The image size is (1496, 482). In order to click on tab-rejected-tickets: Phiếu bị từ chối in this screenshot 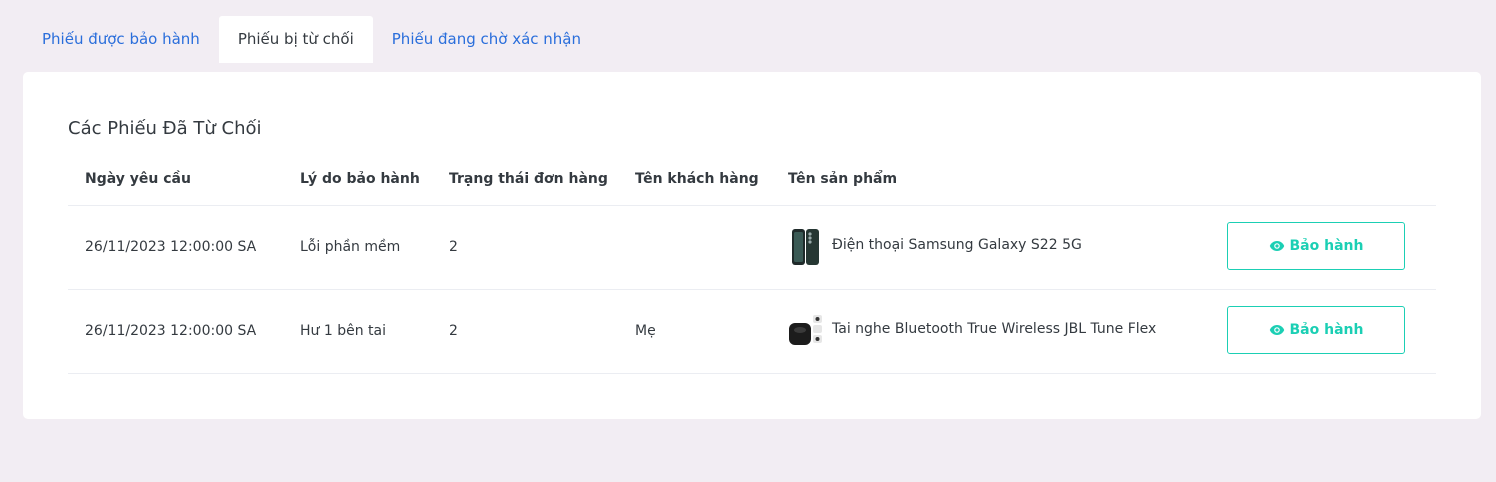, I will do `click(295, 39)`.